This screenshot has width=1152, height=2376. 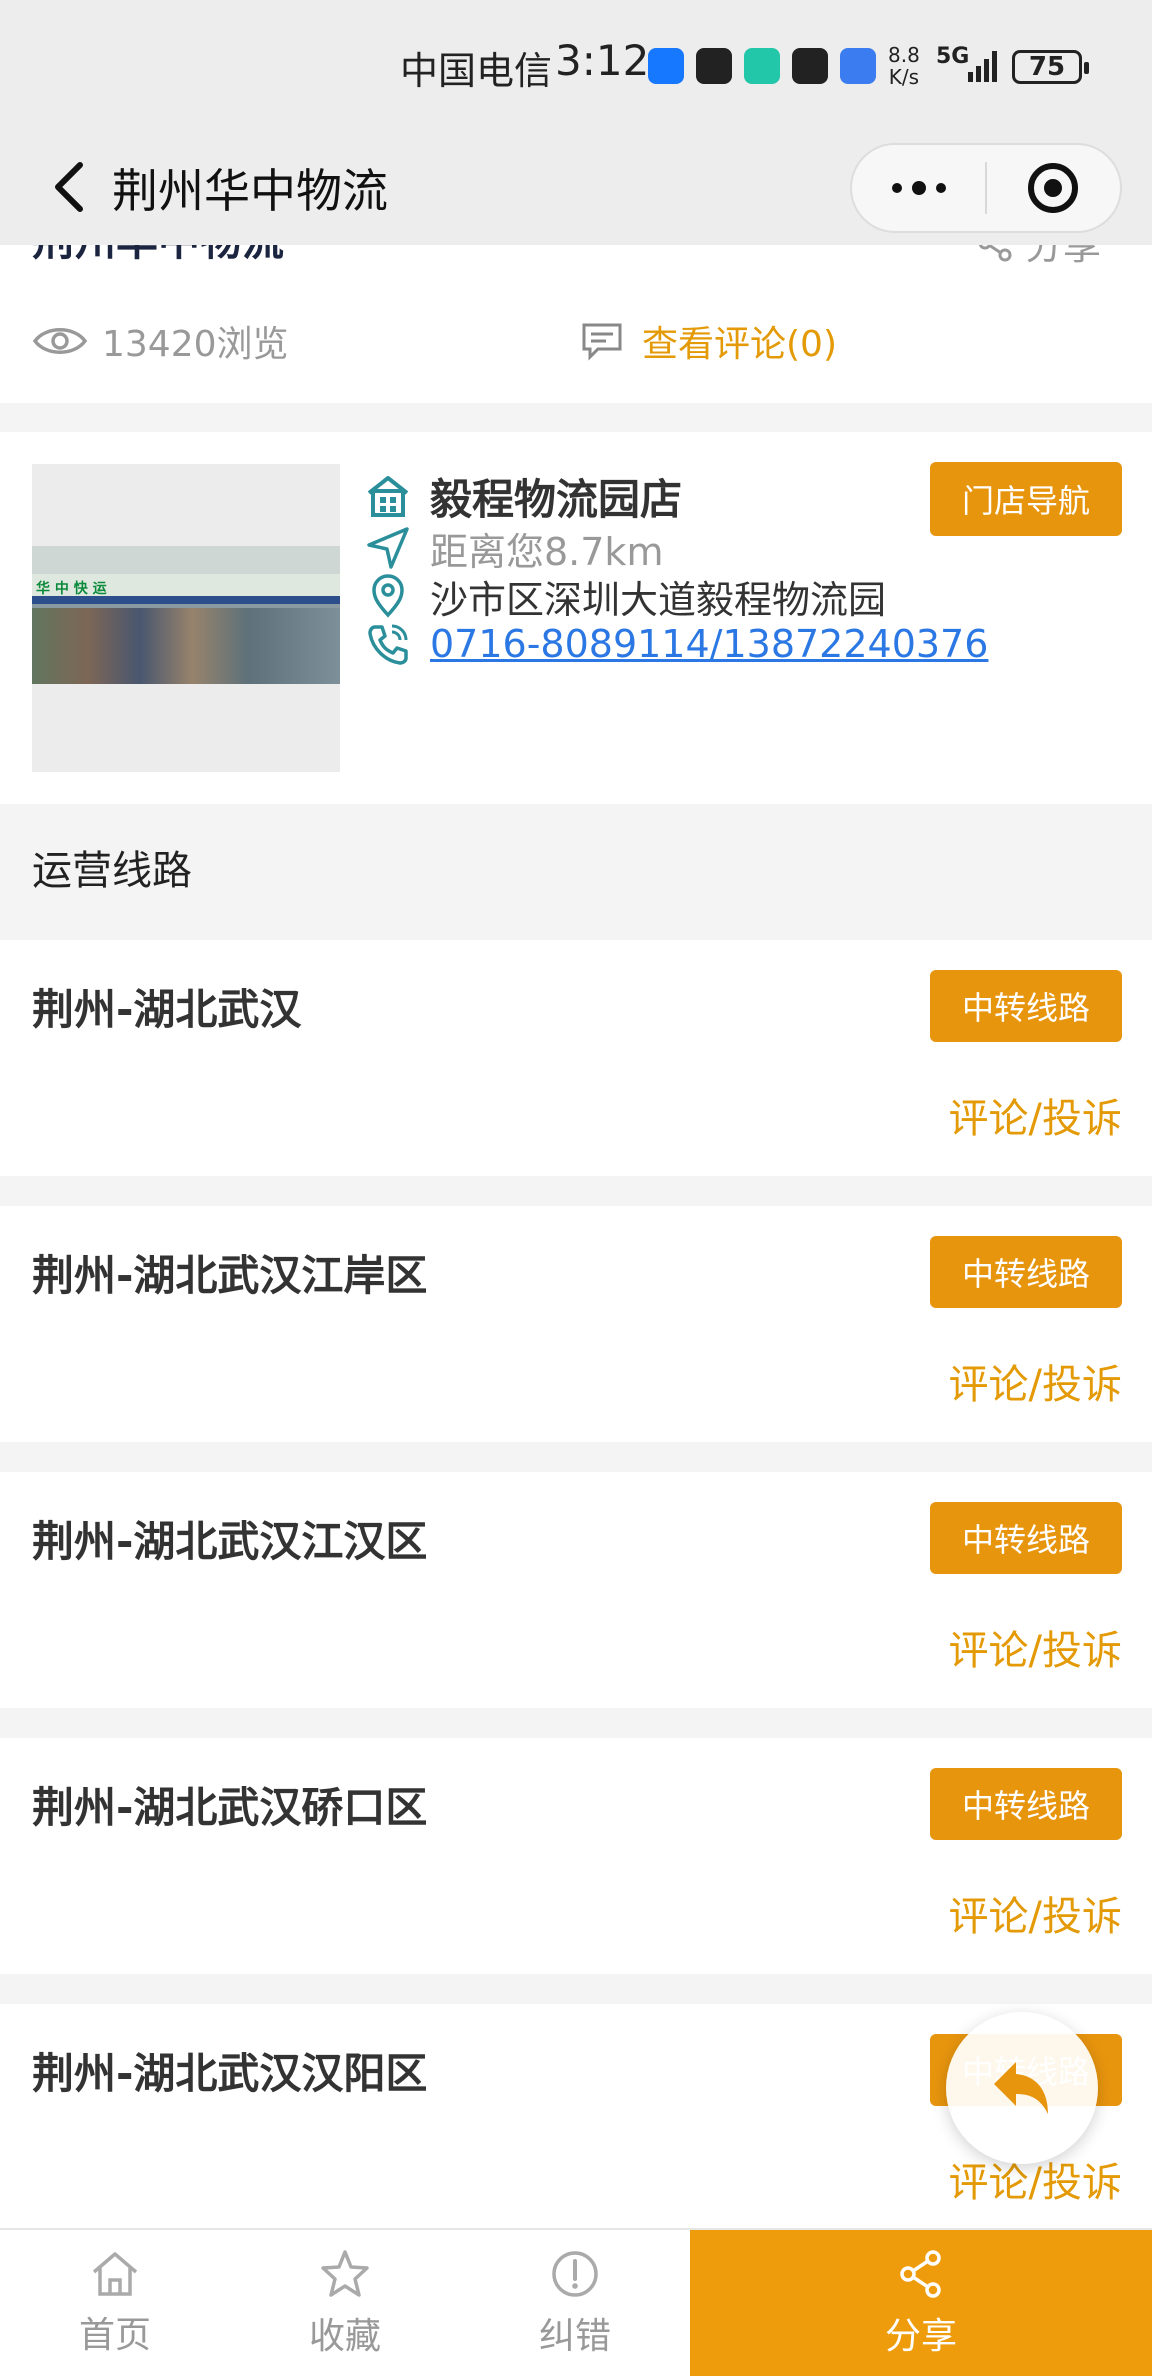 I want to click on tab-share: 分享, so click(x=921, y=2303).